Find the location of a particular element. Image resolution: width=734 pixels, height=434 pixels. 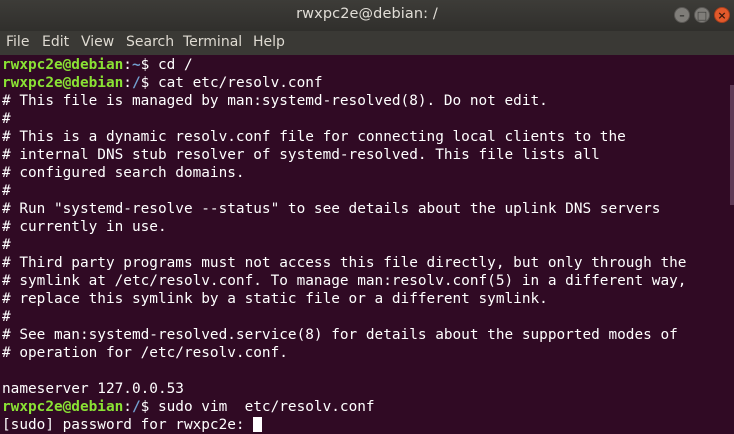

command-text: cat etc/resolv.conf is located at coordinates (240, 83).